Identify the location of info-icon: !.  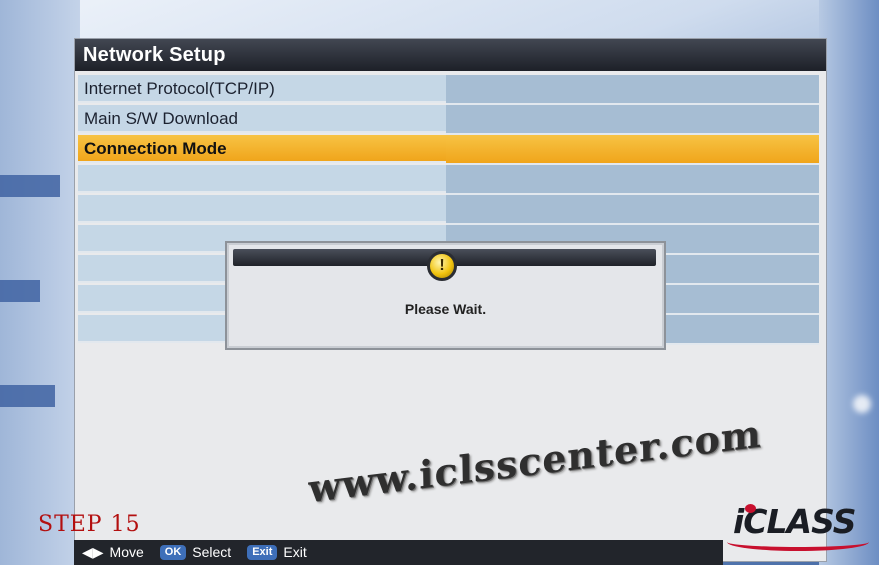
(442, 266).